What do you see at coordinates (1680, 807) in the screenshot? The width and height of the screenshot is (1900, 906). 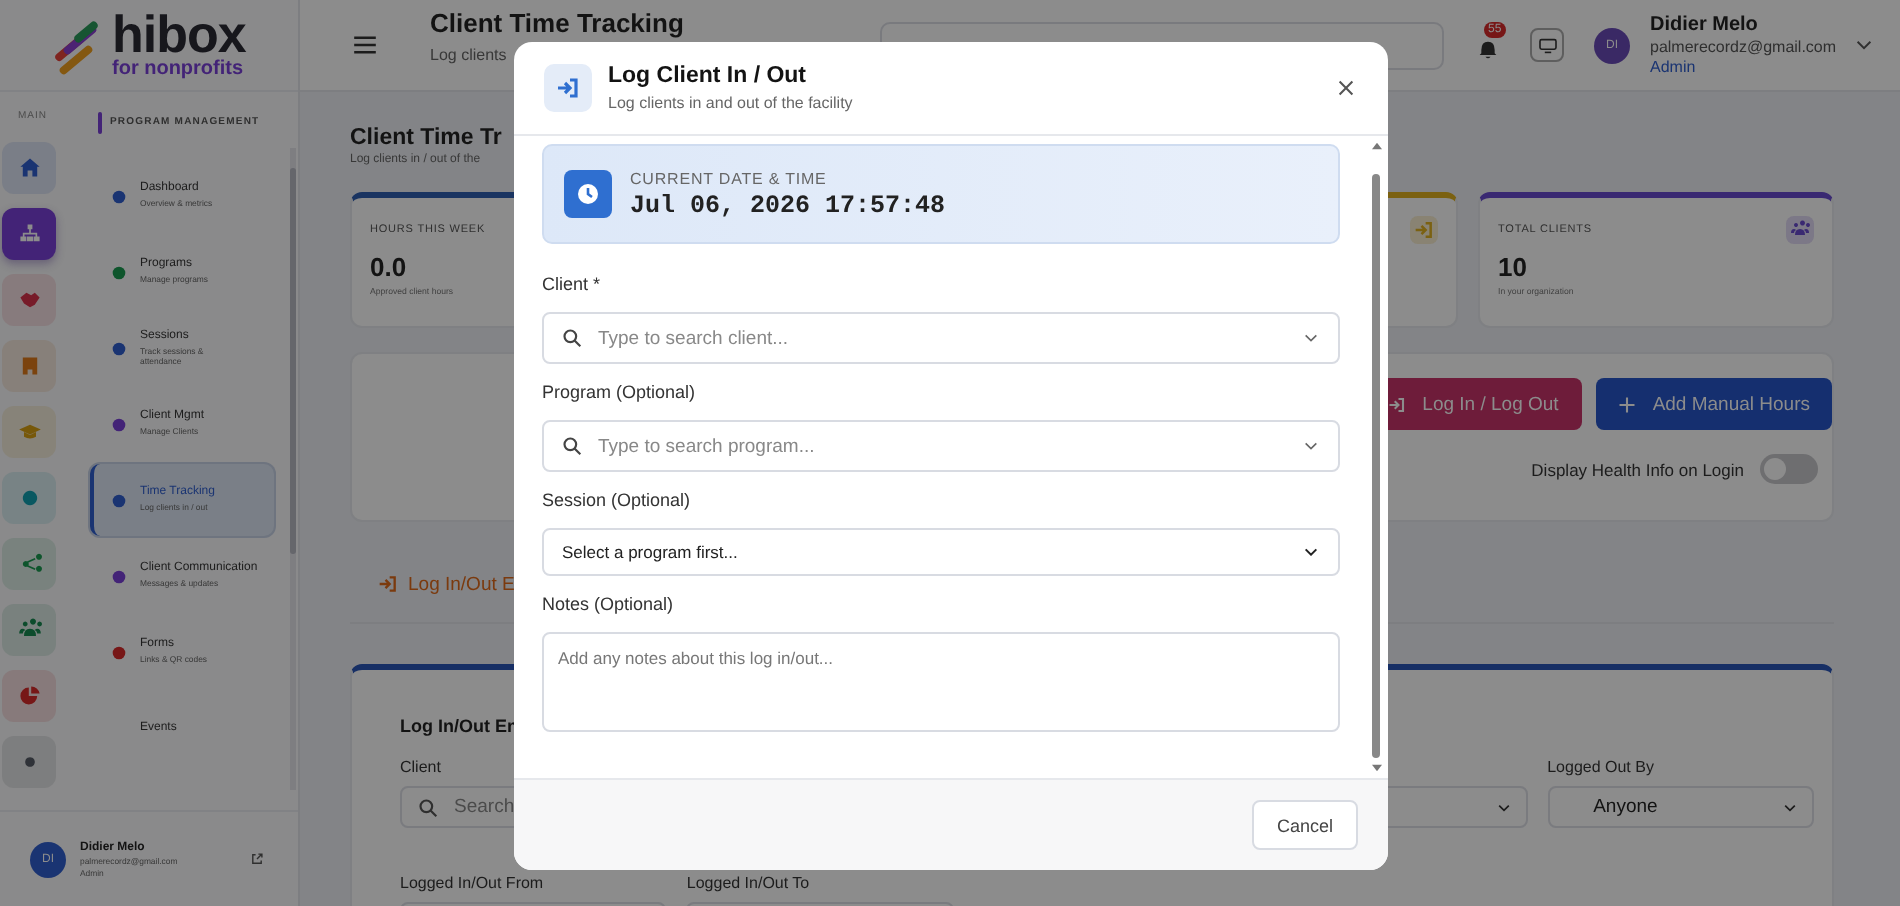 I see `dropdown-field: Anyone` at bounding box center [1680, 807].